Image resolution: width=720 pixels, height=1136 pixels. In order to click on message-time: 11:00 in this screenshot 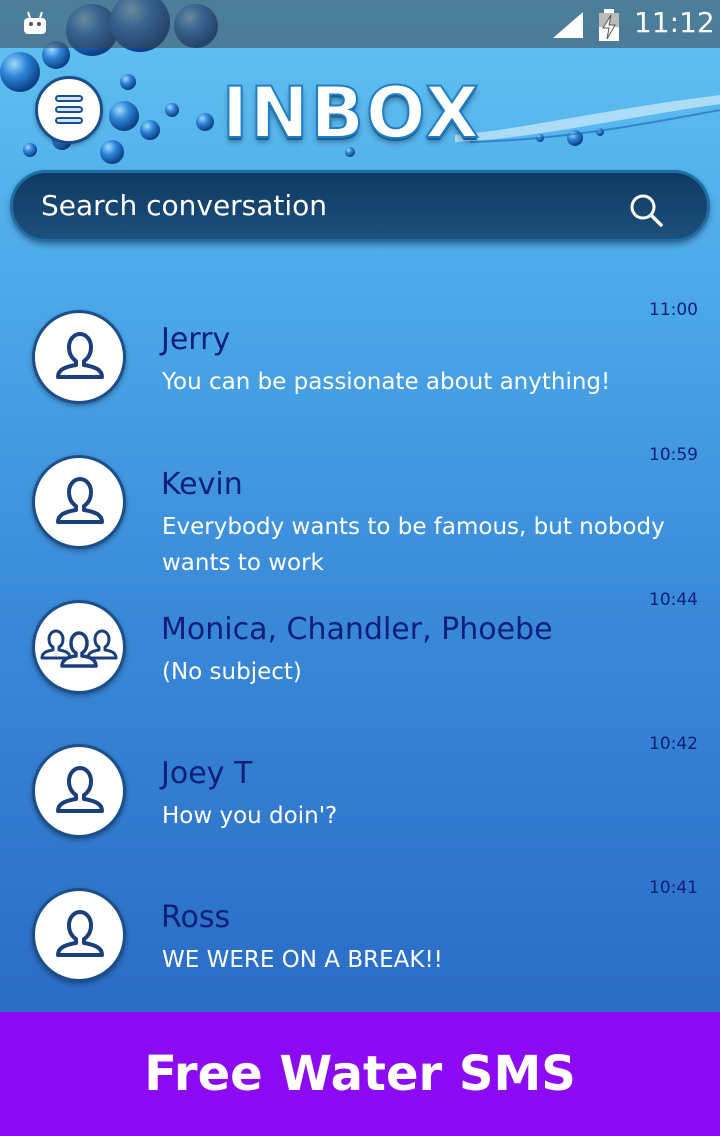, I will do `click(673, 310)`.